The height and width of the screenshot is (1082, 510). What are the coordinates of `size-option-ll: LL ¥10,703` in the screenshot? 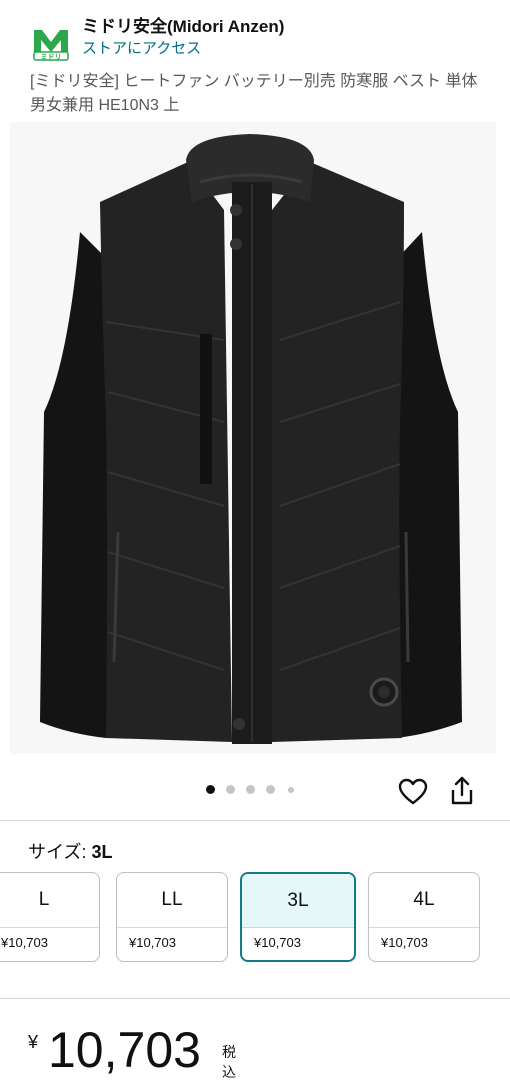 It's located at (172, 917).